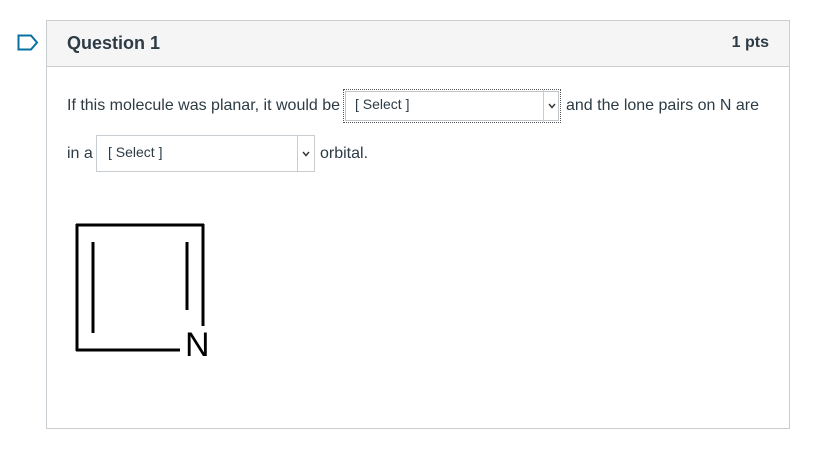 The image size is (814, 458). What do you see at coordinates (147, 295) in the screenshot?
I see `azete-molecule-structure: N` at bounding box center [147, 295].